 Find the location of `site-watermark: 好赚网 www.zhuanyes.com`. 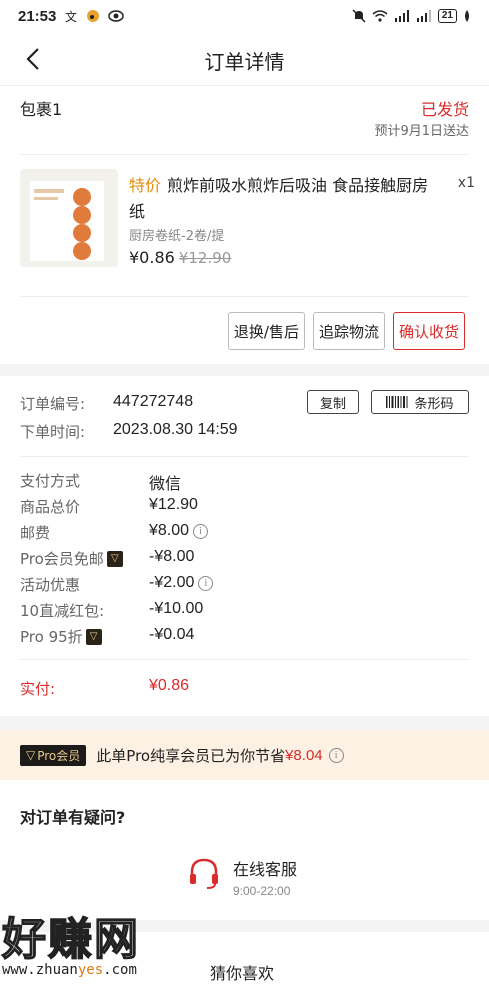

site-watermark: 好赚网 www.zhuanyes.com is located at coordinates (97, 945).